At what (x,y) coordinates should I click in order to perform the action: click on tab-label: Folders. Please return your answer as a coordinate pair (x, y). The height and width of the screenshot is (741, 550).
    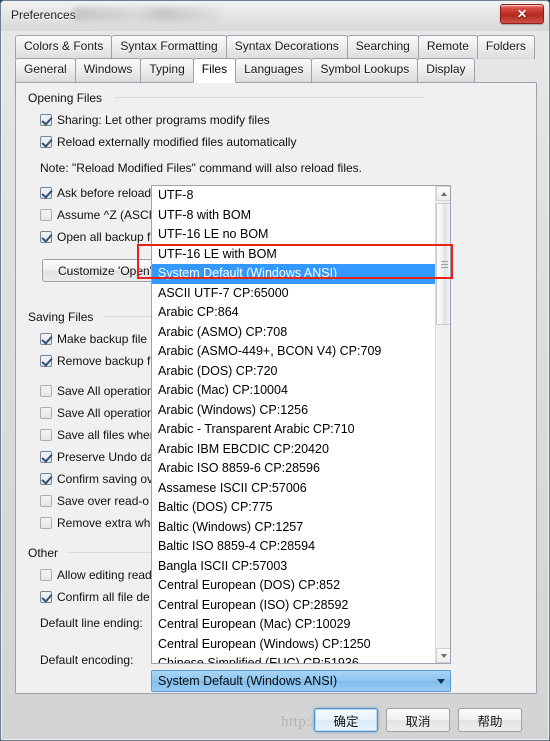
    Looking at the image, I should click on (505, 46).